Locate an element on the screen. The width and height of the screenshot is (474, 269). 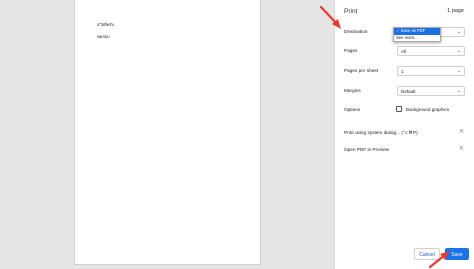
pages-value: All is located at coordinates (404, 51).